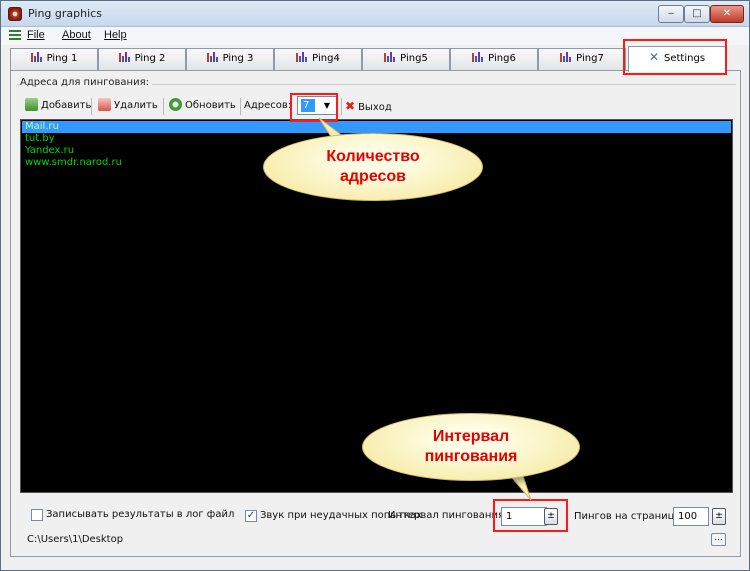 The width and height of the screenshot is (750, 571). What do you see at coordinates (15, 35) in the screenshot?
I see `menu-list-icon` at bounding box center [15, 35].